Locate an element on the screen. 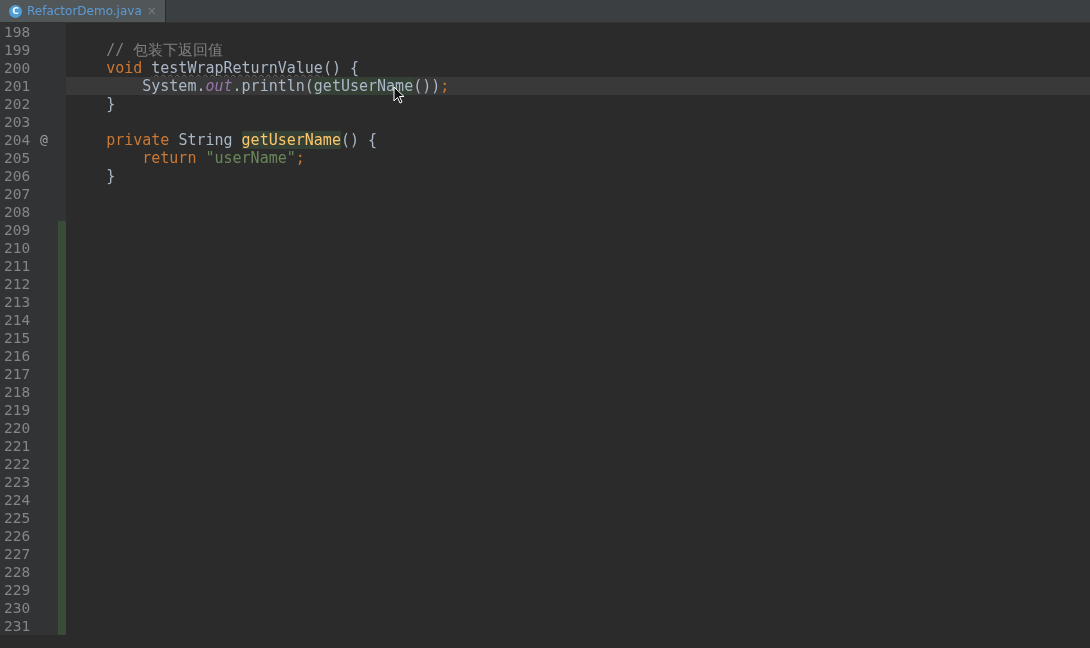  line-number: 198 is located at coordinates (17, 32).